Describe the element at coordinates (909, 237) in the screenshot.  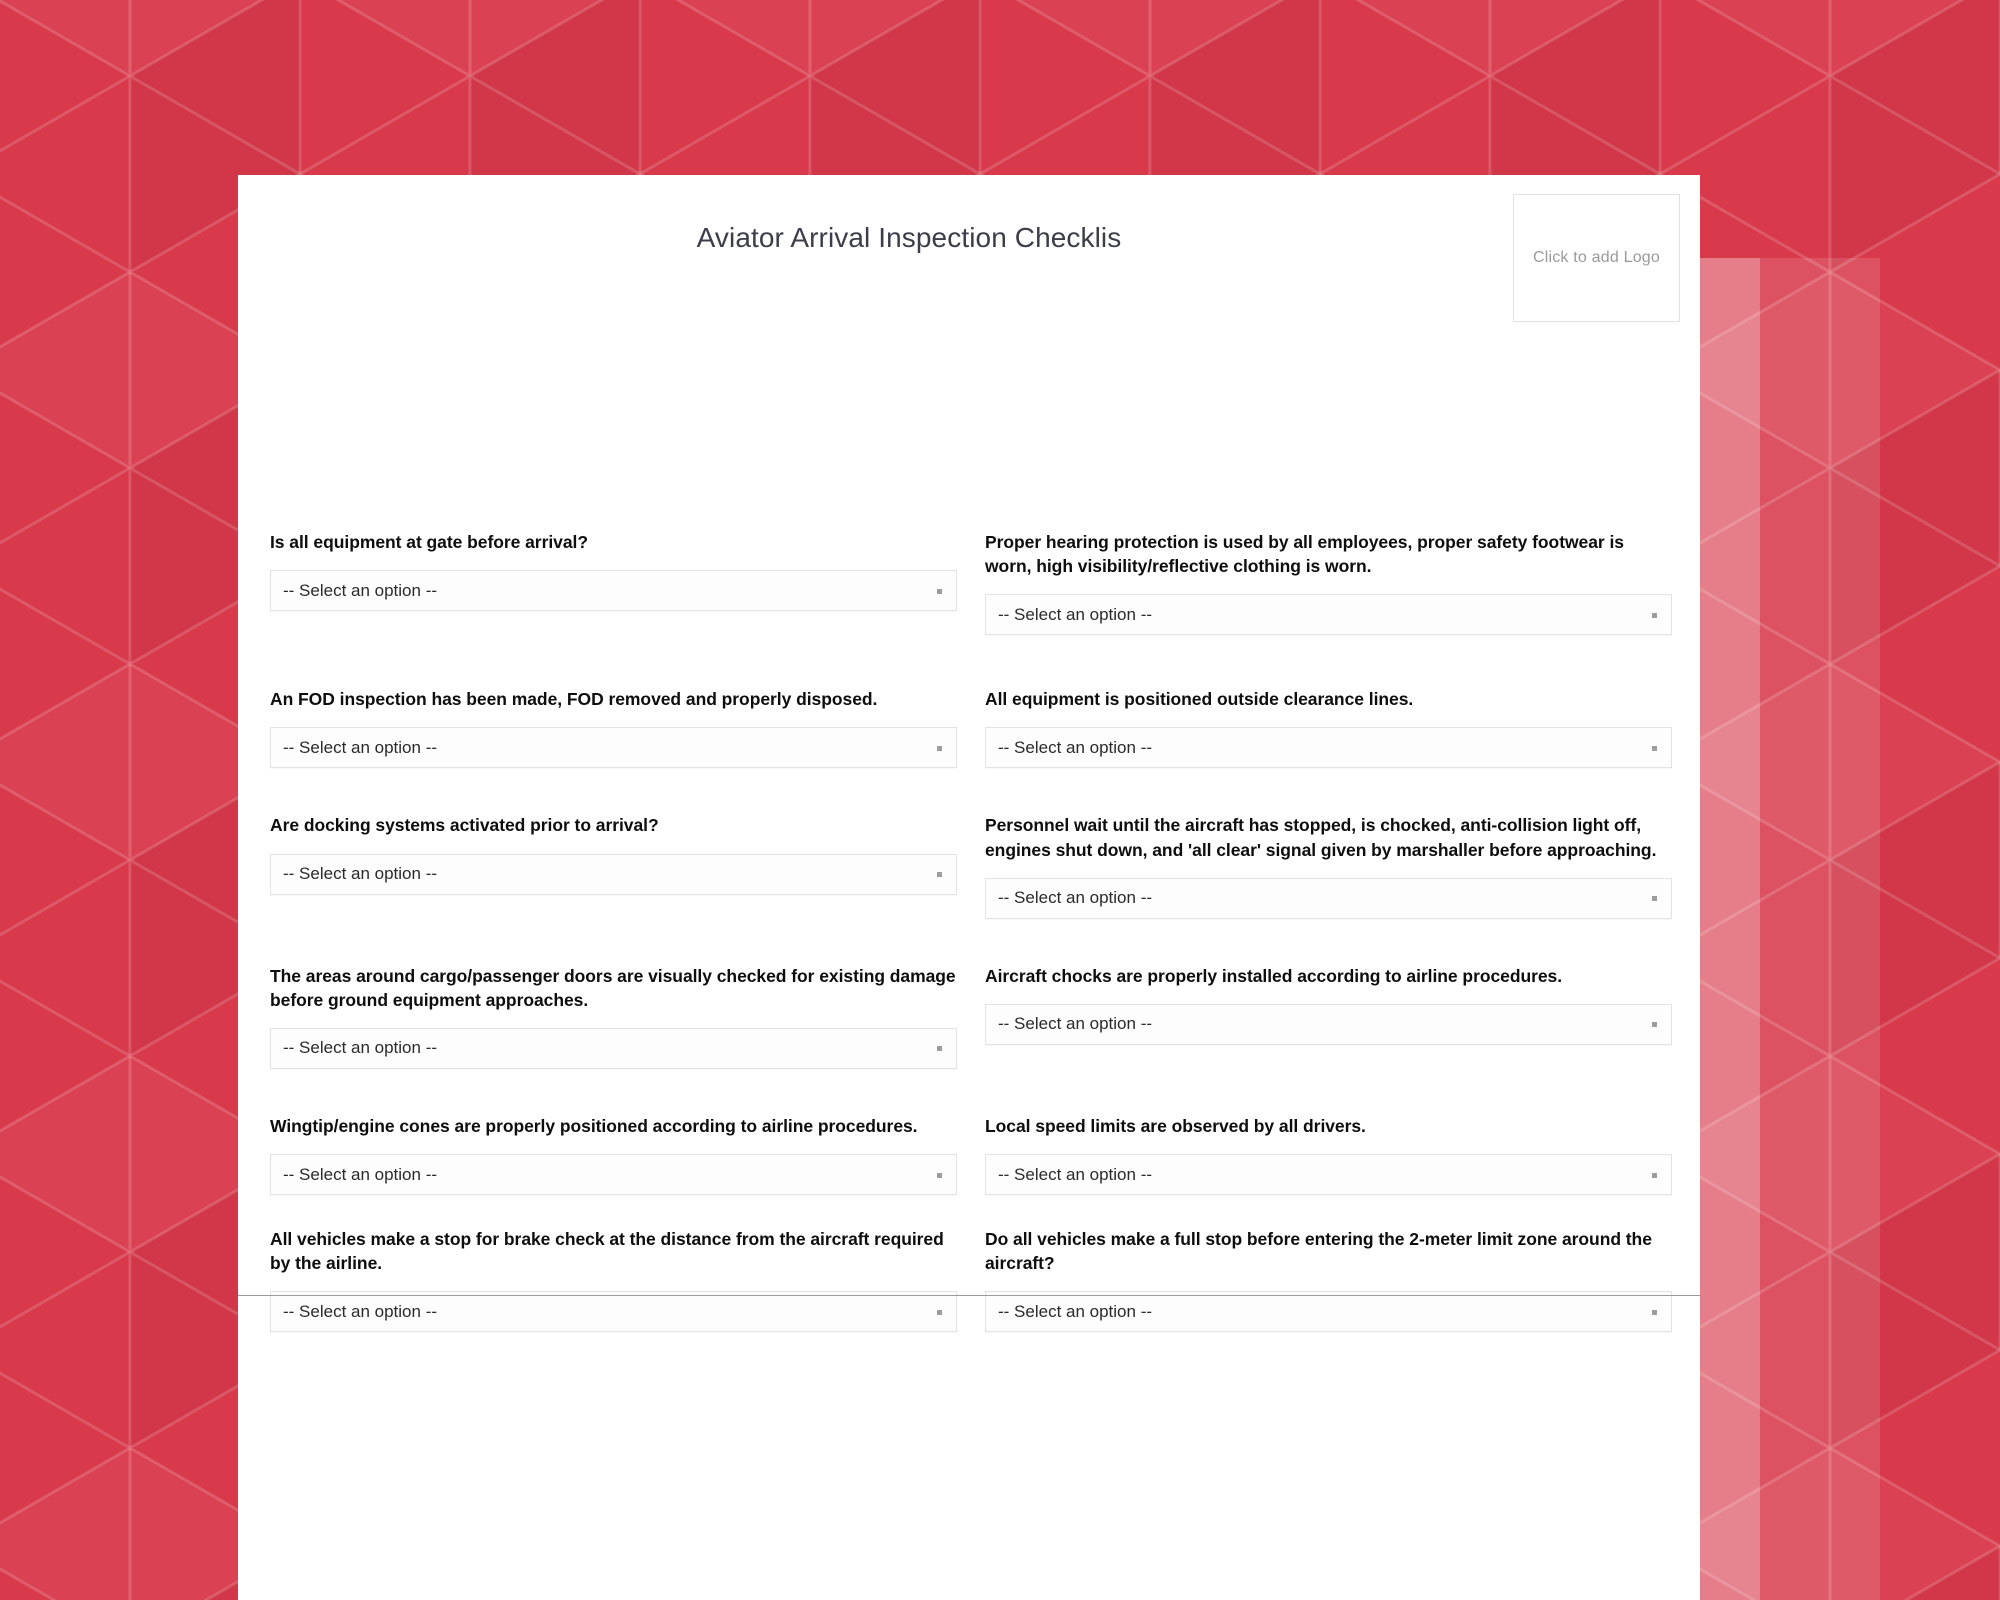
I see `page-title: Aviator Arrival Inspection Checklis` at that location.